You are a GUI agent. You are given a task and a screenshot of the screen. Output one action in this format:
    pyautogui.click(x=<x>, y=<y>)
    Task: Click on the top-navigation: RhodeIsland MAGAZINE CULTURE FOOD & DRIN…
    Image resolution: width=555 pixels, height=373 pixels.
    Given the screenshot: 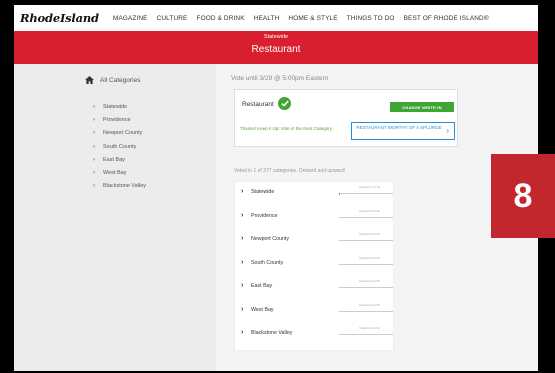 What is the action you would take?
    pyautogui.click(x=276, y=18)
    